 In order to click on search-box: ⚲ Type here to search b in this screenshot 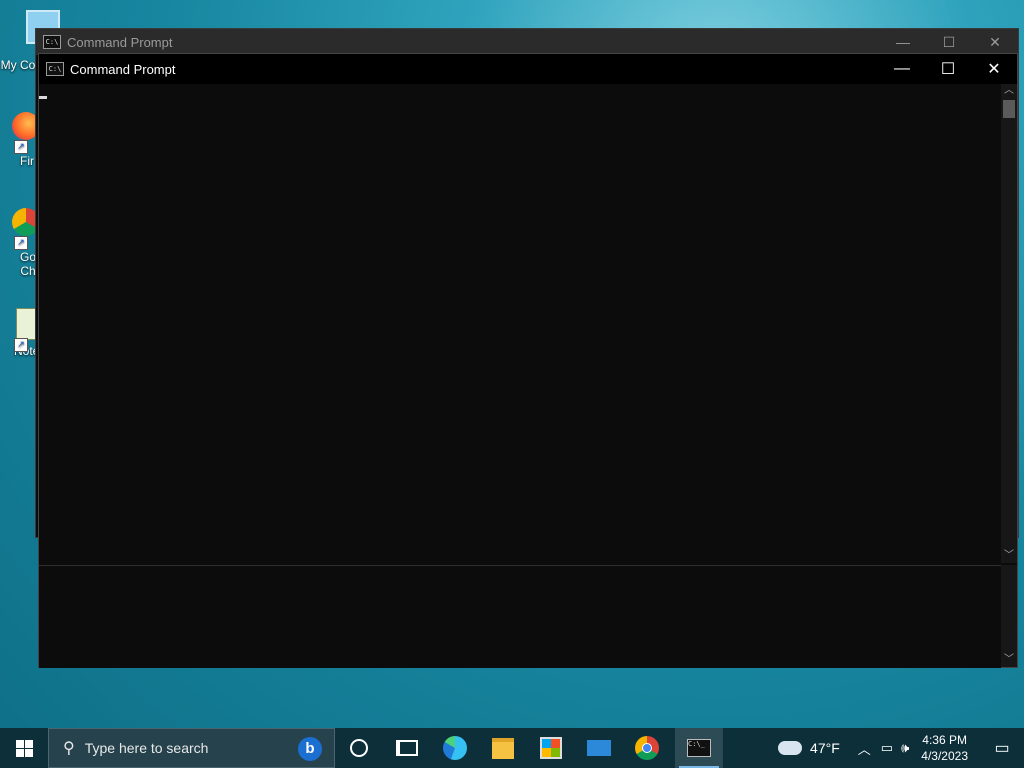, I will do `click(191, 748)`.